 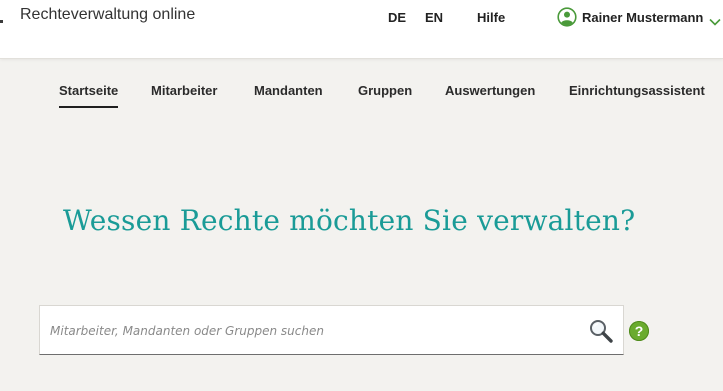 I want to click on tab-auswertungen: Auswertungen, so click(x=490, y=94).